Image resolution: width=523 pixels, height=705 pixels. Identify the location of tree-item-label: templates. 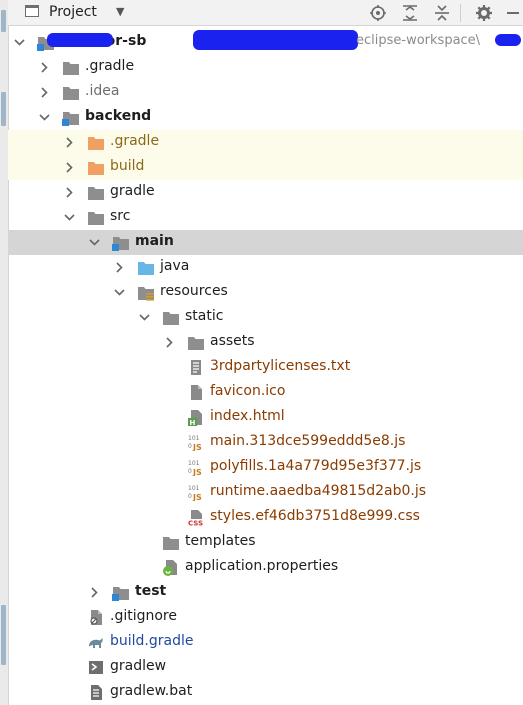
(220, 541).